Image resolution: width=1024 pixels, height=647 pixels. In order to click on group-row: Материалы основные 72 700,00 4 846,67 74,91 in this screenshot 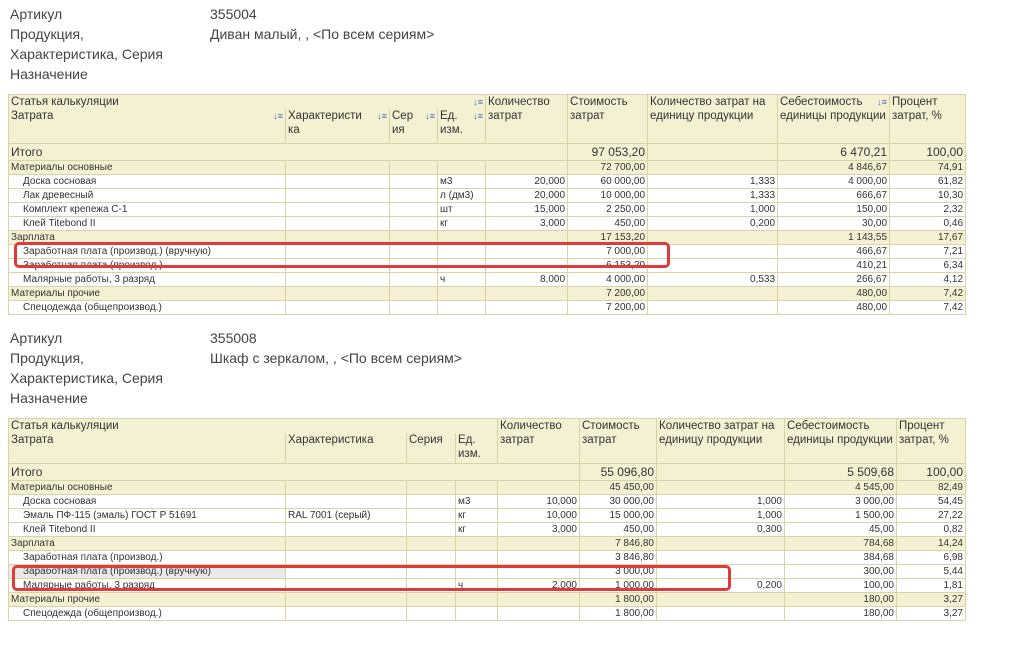, I will do `click(487, 167)`.